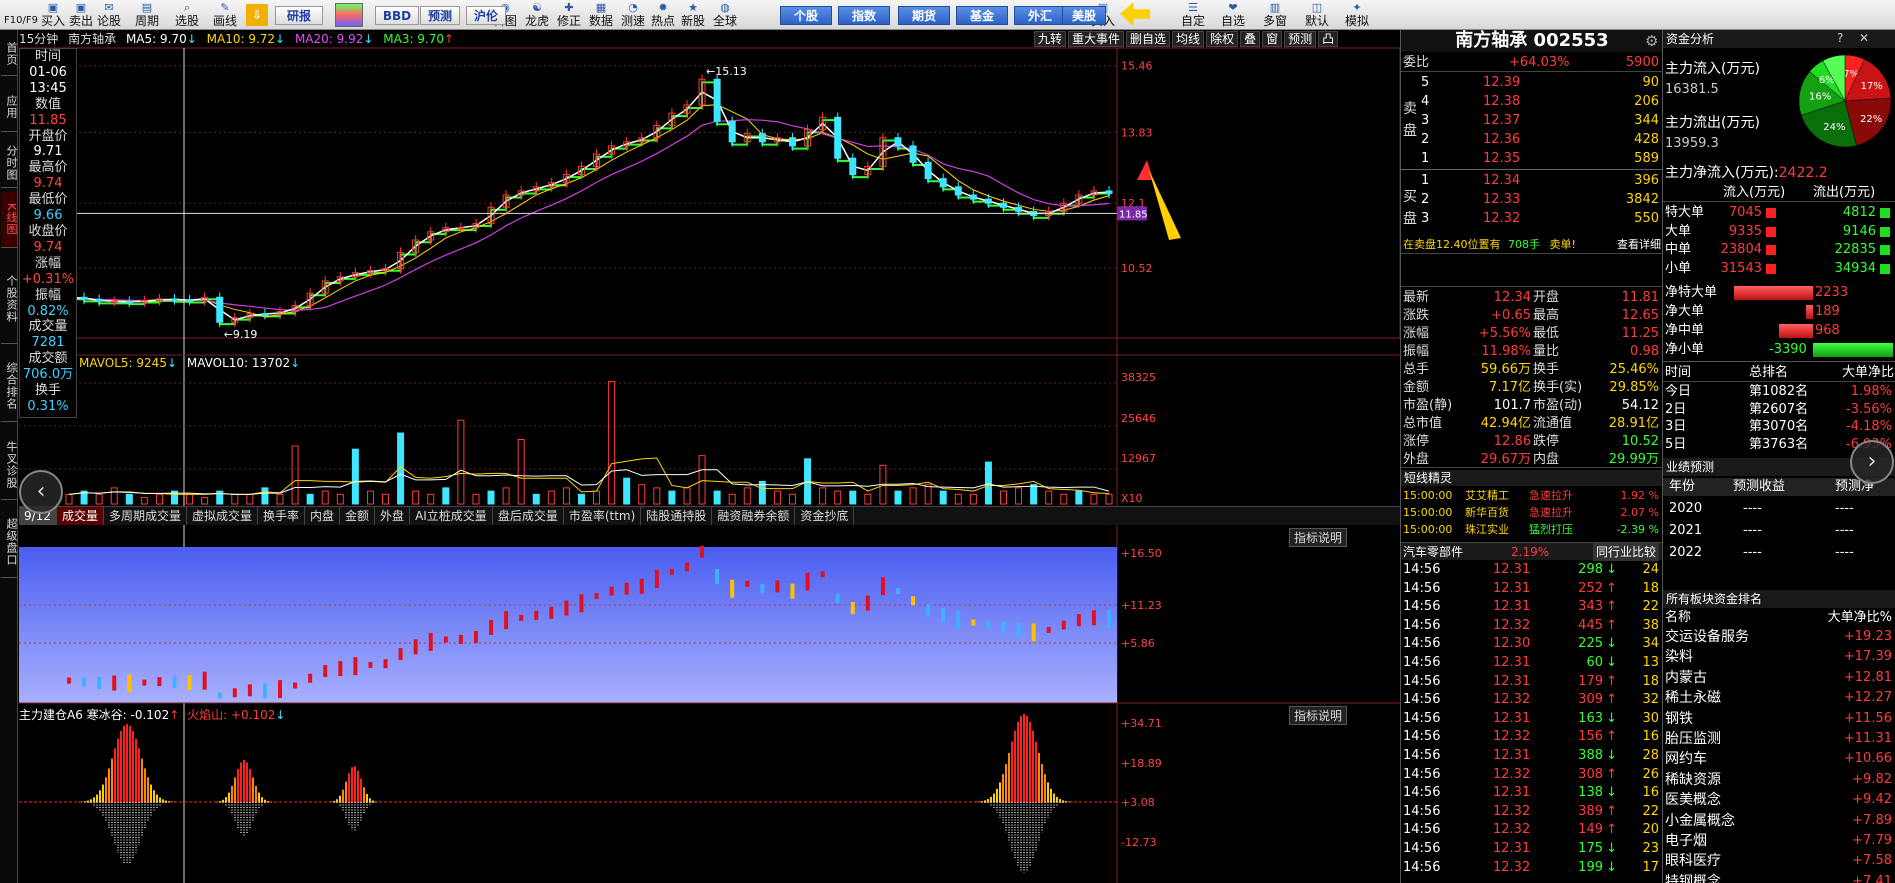  I want to click on toolbar-speed-button: ◔ 测速, so click(633, 15).